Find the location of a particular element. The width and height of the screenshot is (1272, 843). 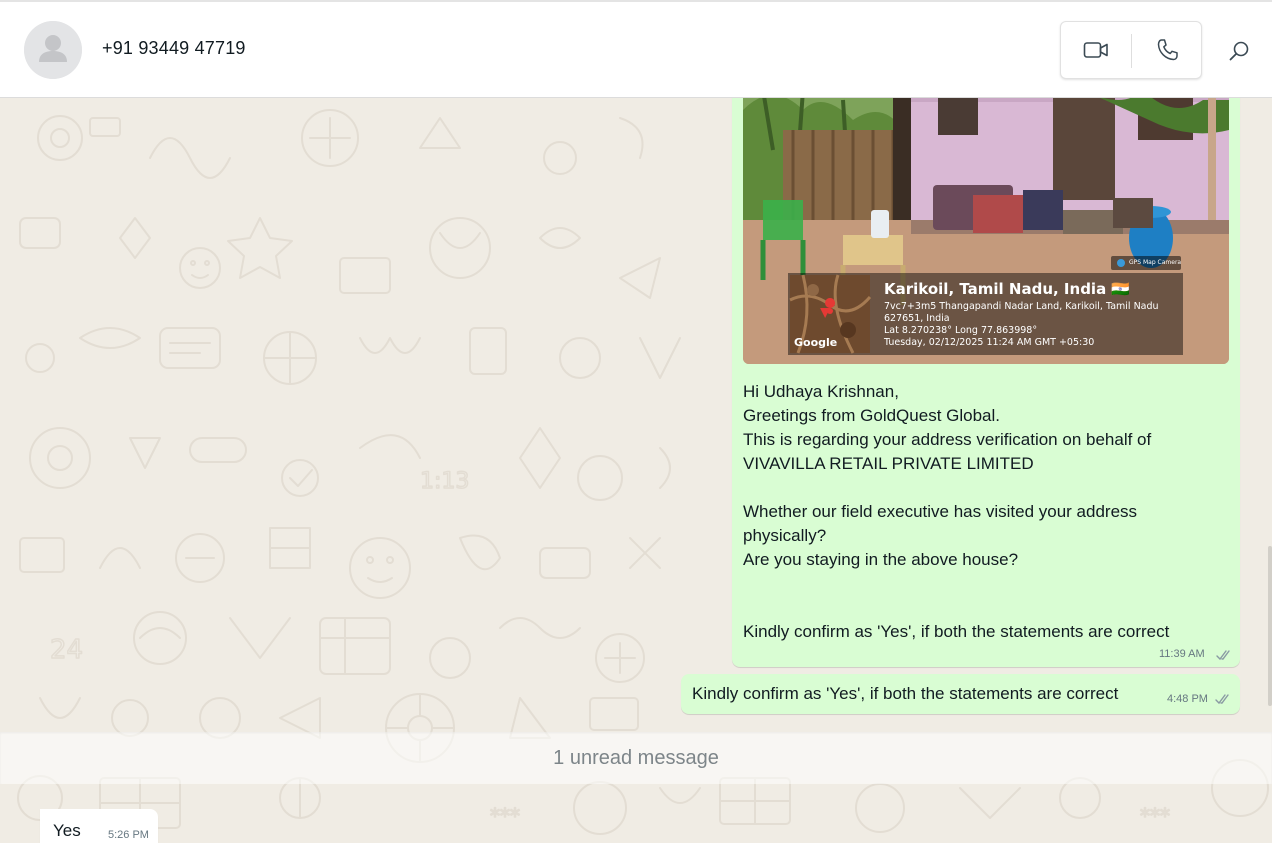

video-camera-icon is located at coordinates (1095, 50).